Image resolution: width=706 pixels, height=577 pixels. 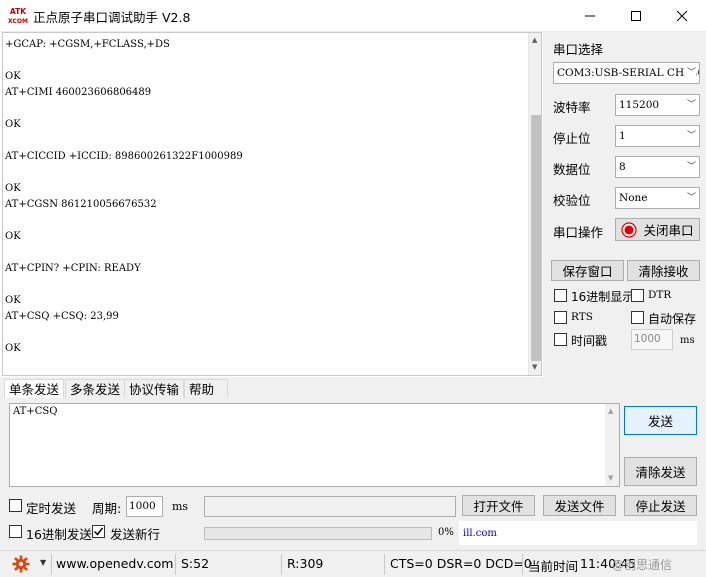 I want to click on send-newline-label: 发送新行, so click(x=135, y=534).